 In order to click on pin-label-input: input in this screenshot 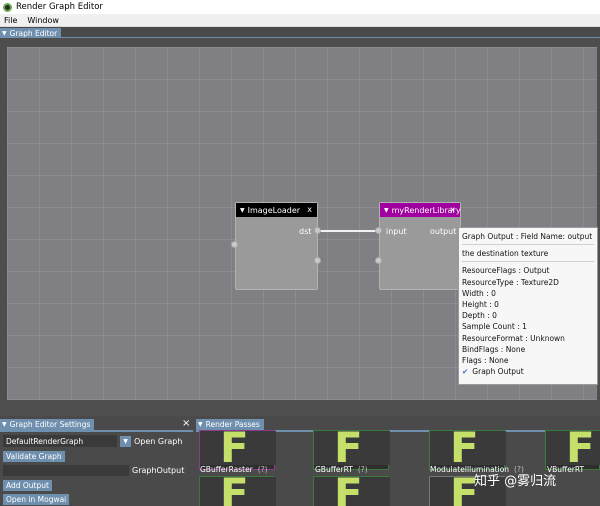, I will do `click(396, 231)`.